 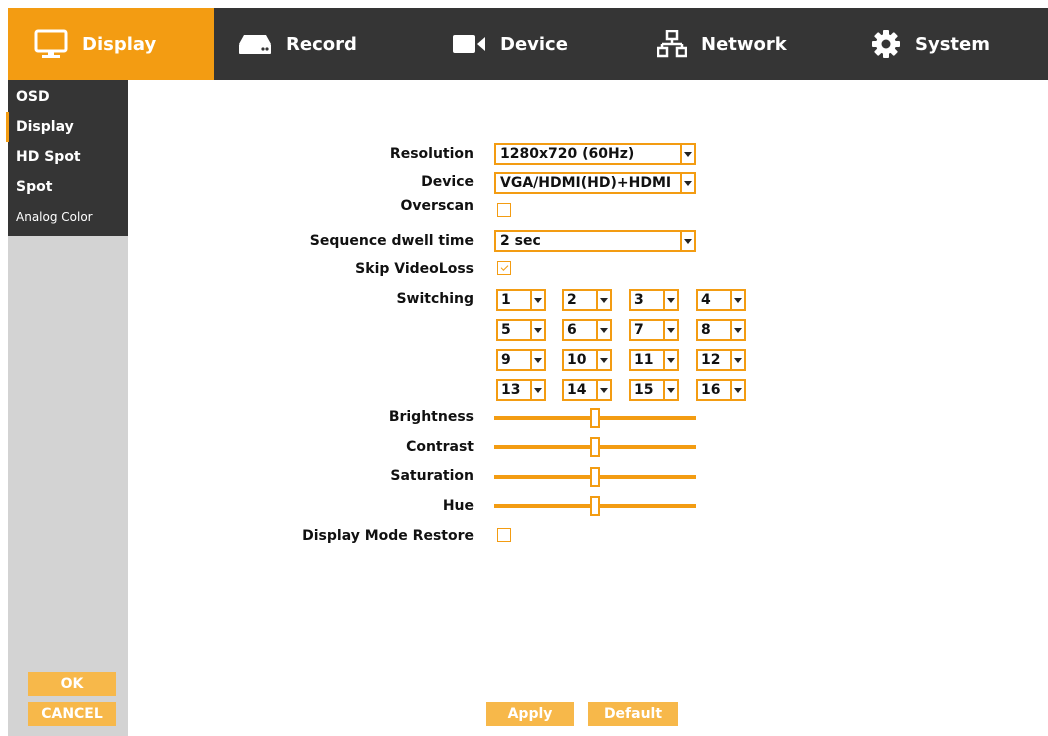 I want to click on switching-value: 11, so click(x=644, y=360).